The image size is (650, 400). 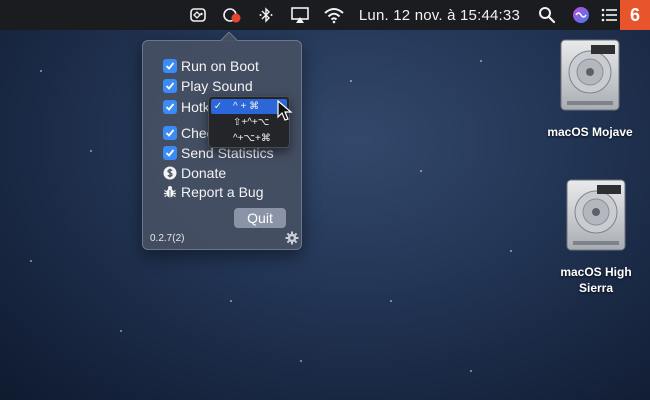 What do you see at coordinates (232, 15) in the screenshot?
I see `menubar-extra-icon` at bounding box center [232, 15].